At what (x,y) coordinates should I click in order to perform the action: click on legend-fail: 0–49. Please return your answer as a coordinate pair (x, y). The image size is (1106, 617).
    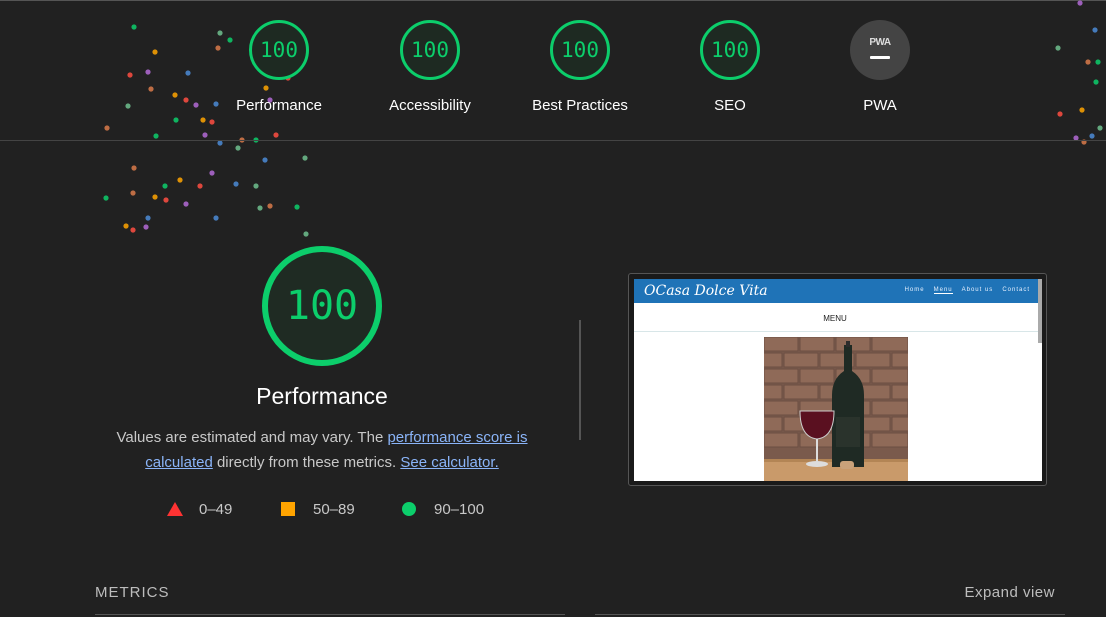
    Looking at the image, I should click on (199, 509).